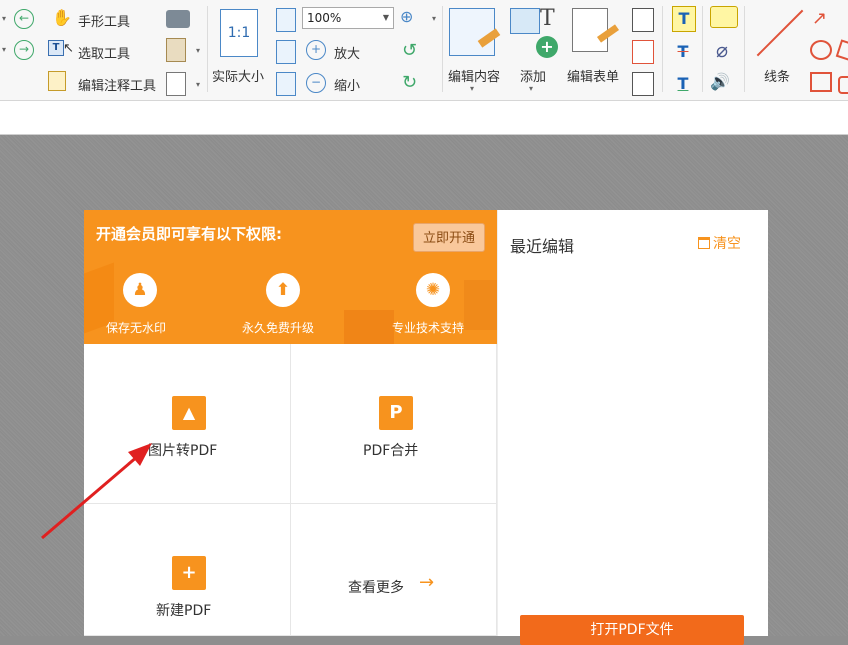  What do you see at coordinates (449, 237) in the screenshot?
I see `open-membership-button: 立即开通` at bounding box center [449, 237].